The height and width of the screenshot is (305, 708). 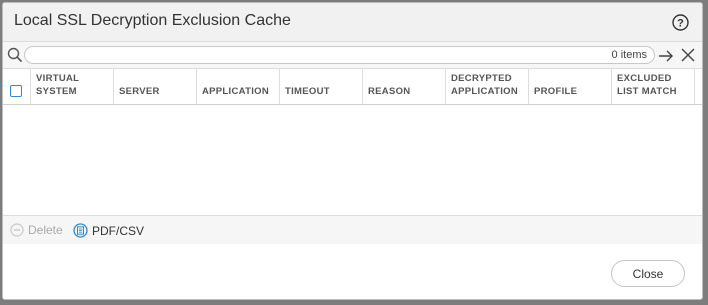 I want to click on dialog-title: Local SSL Decryption Exclusion Cache, so click(x=152, y=20).